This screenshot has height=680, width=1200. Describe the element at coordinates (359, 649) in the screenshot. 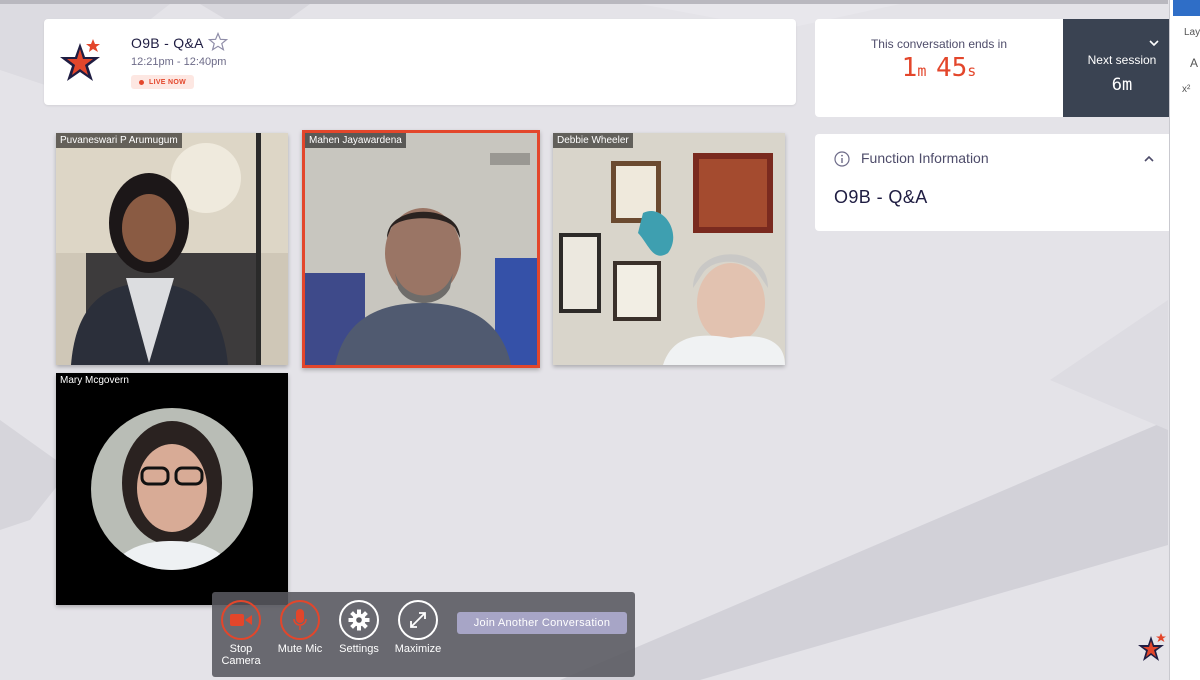

I see `settings-label: Settings` at that location.